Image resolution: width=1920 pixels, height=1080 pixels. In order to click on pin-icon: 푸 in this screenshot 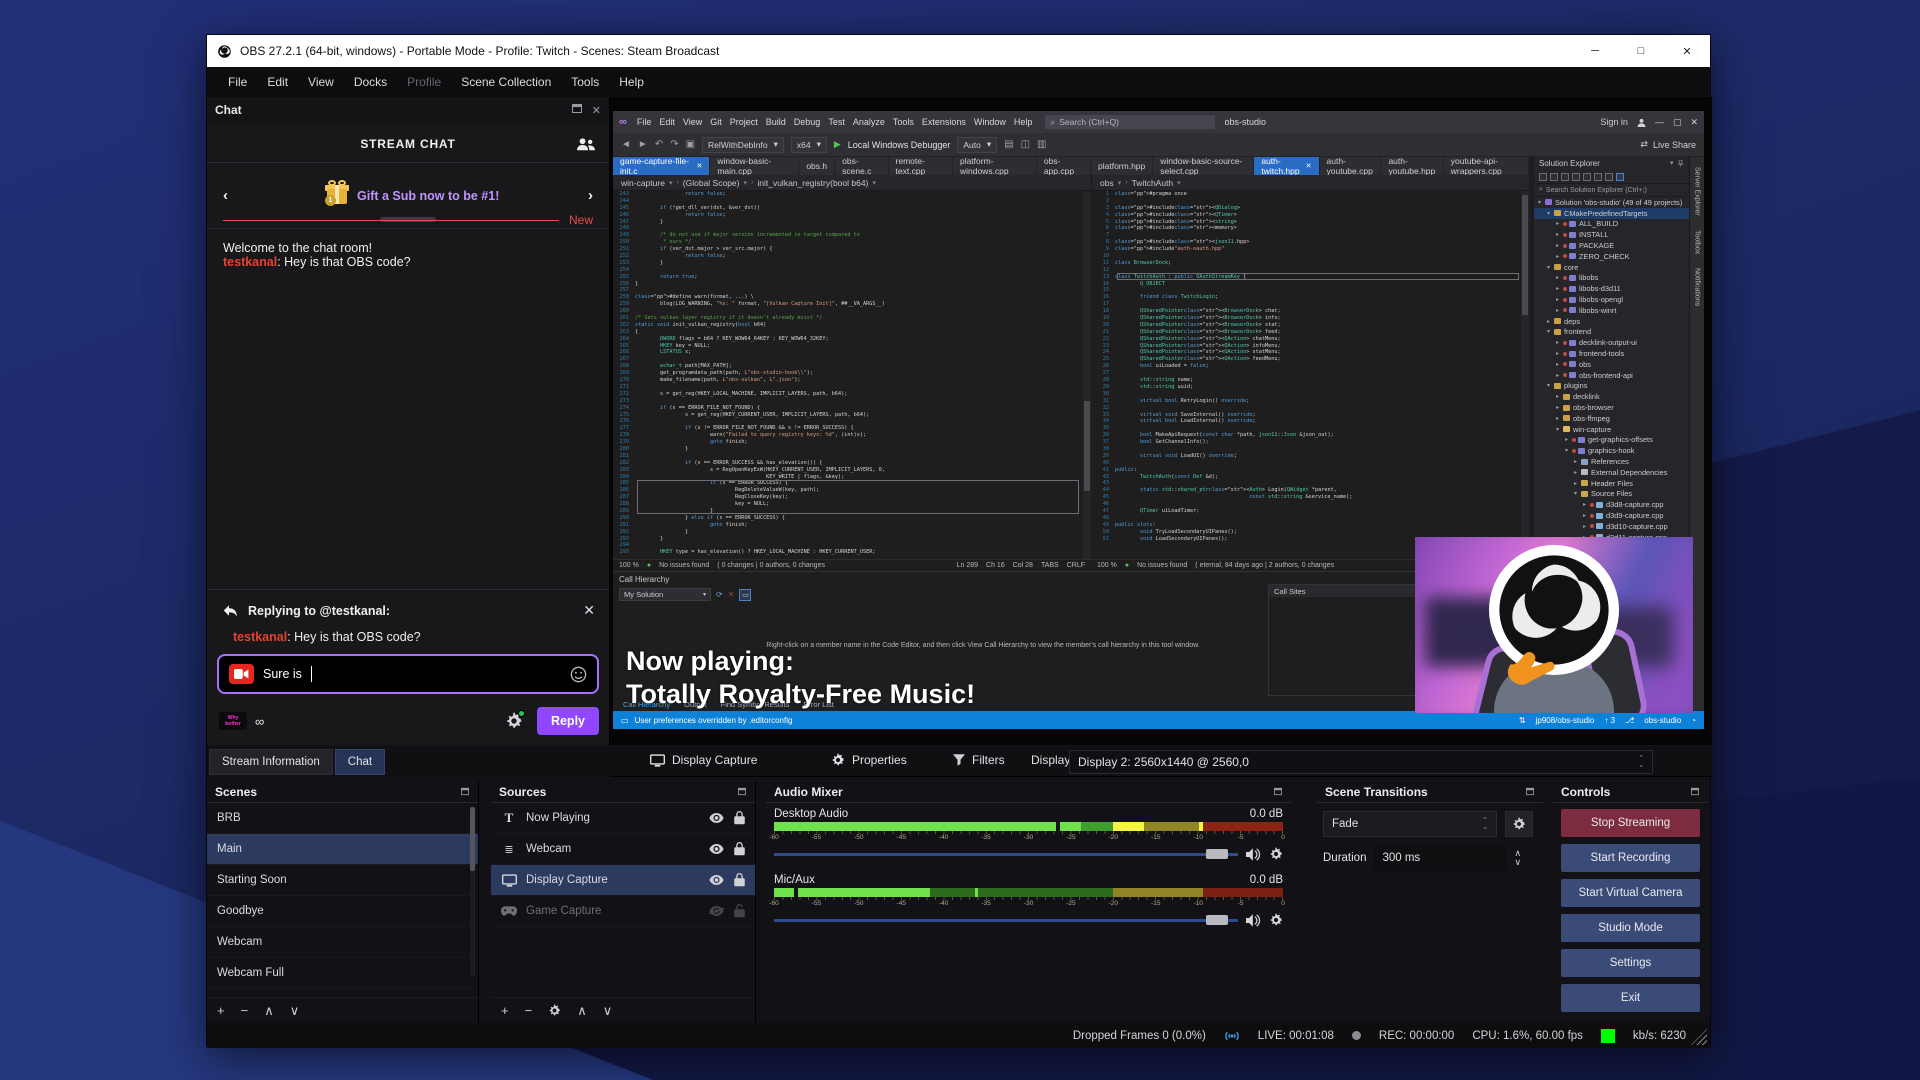, I will do `click(1681, 164)`.